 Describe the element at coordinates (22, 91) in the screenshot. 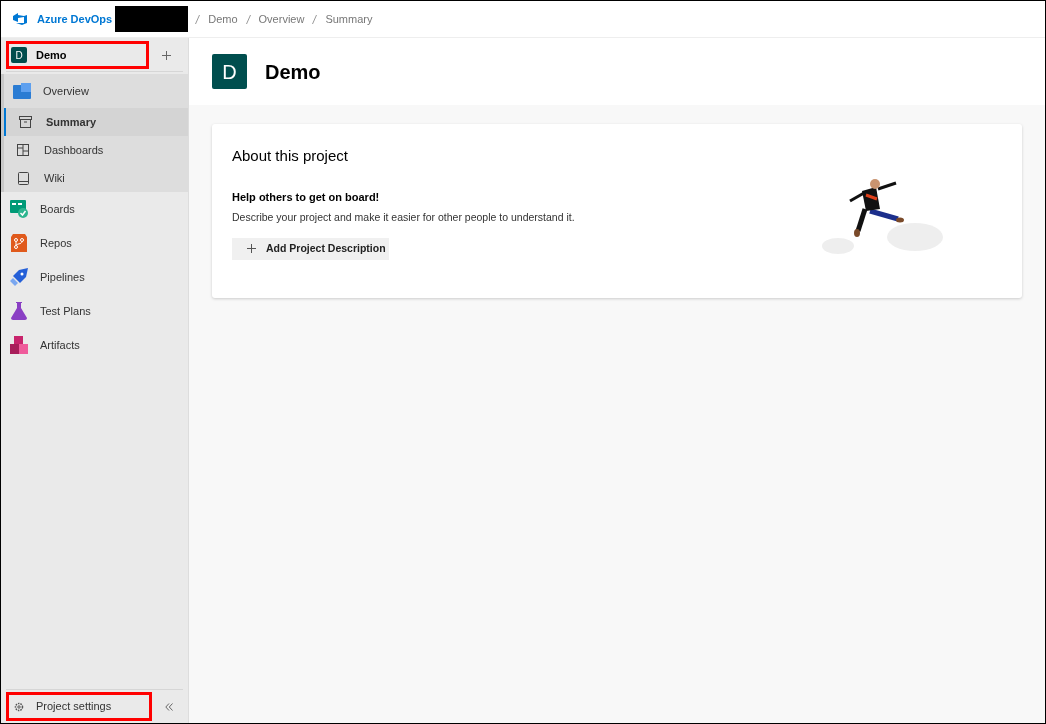

I see `overview-icon` at that location.